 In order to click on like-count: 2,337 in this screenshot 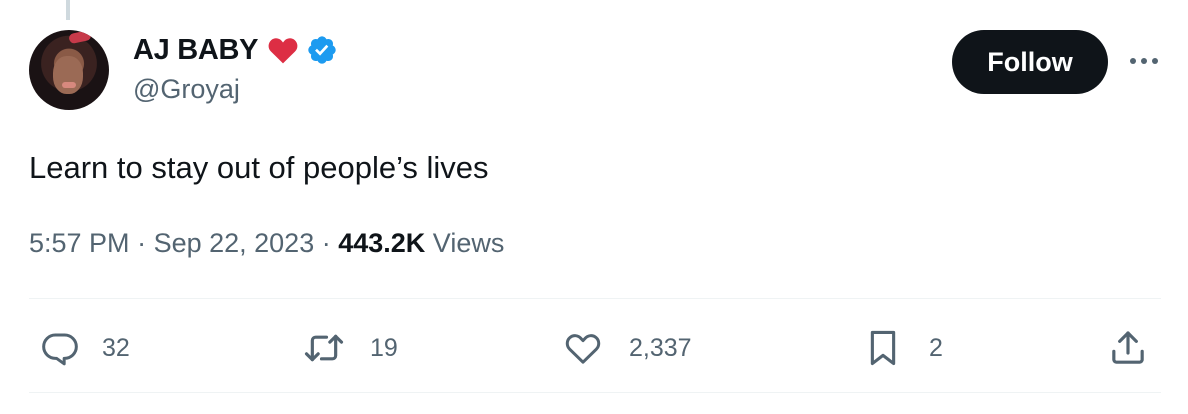, I will do `click(660, 347)`.